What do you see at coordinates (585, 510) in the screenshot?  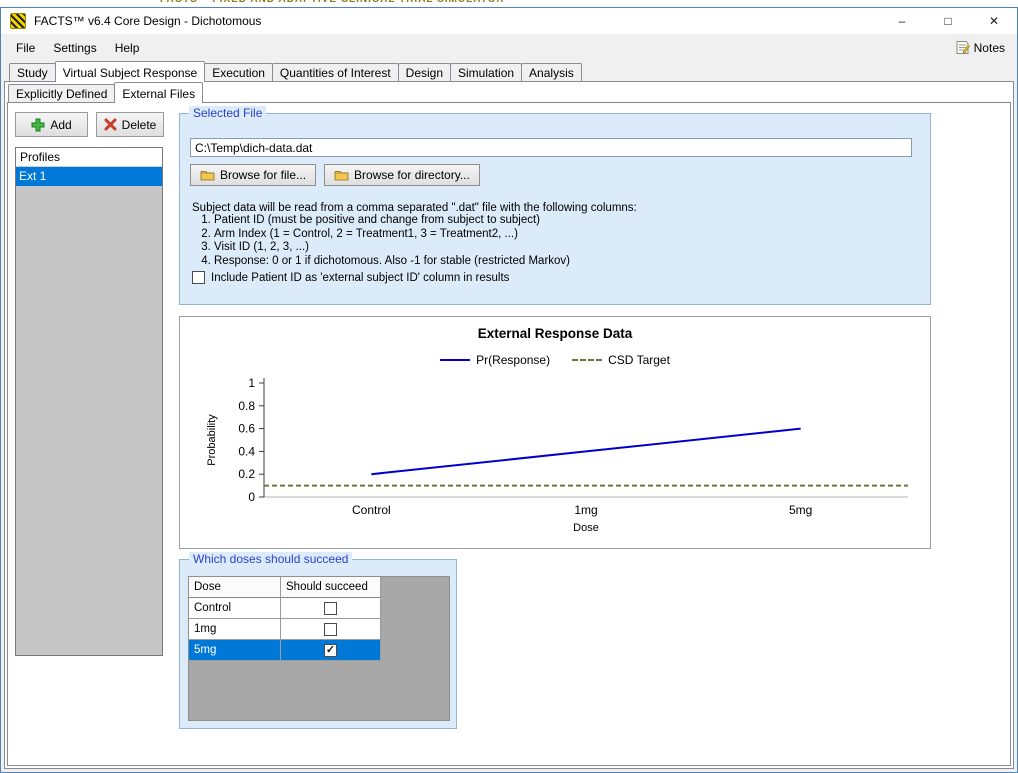 I see `svg-text: 1mg` at bounding box center [585, 510].